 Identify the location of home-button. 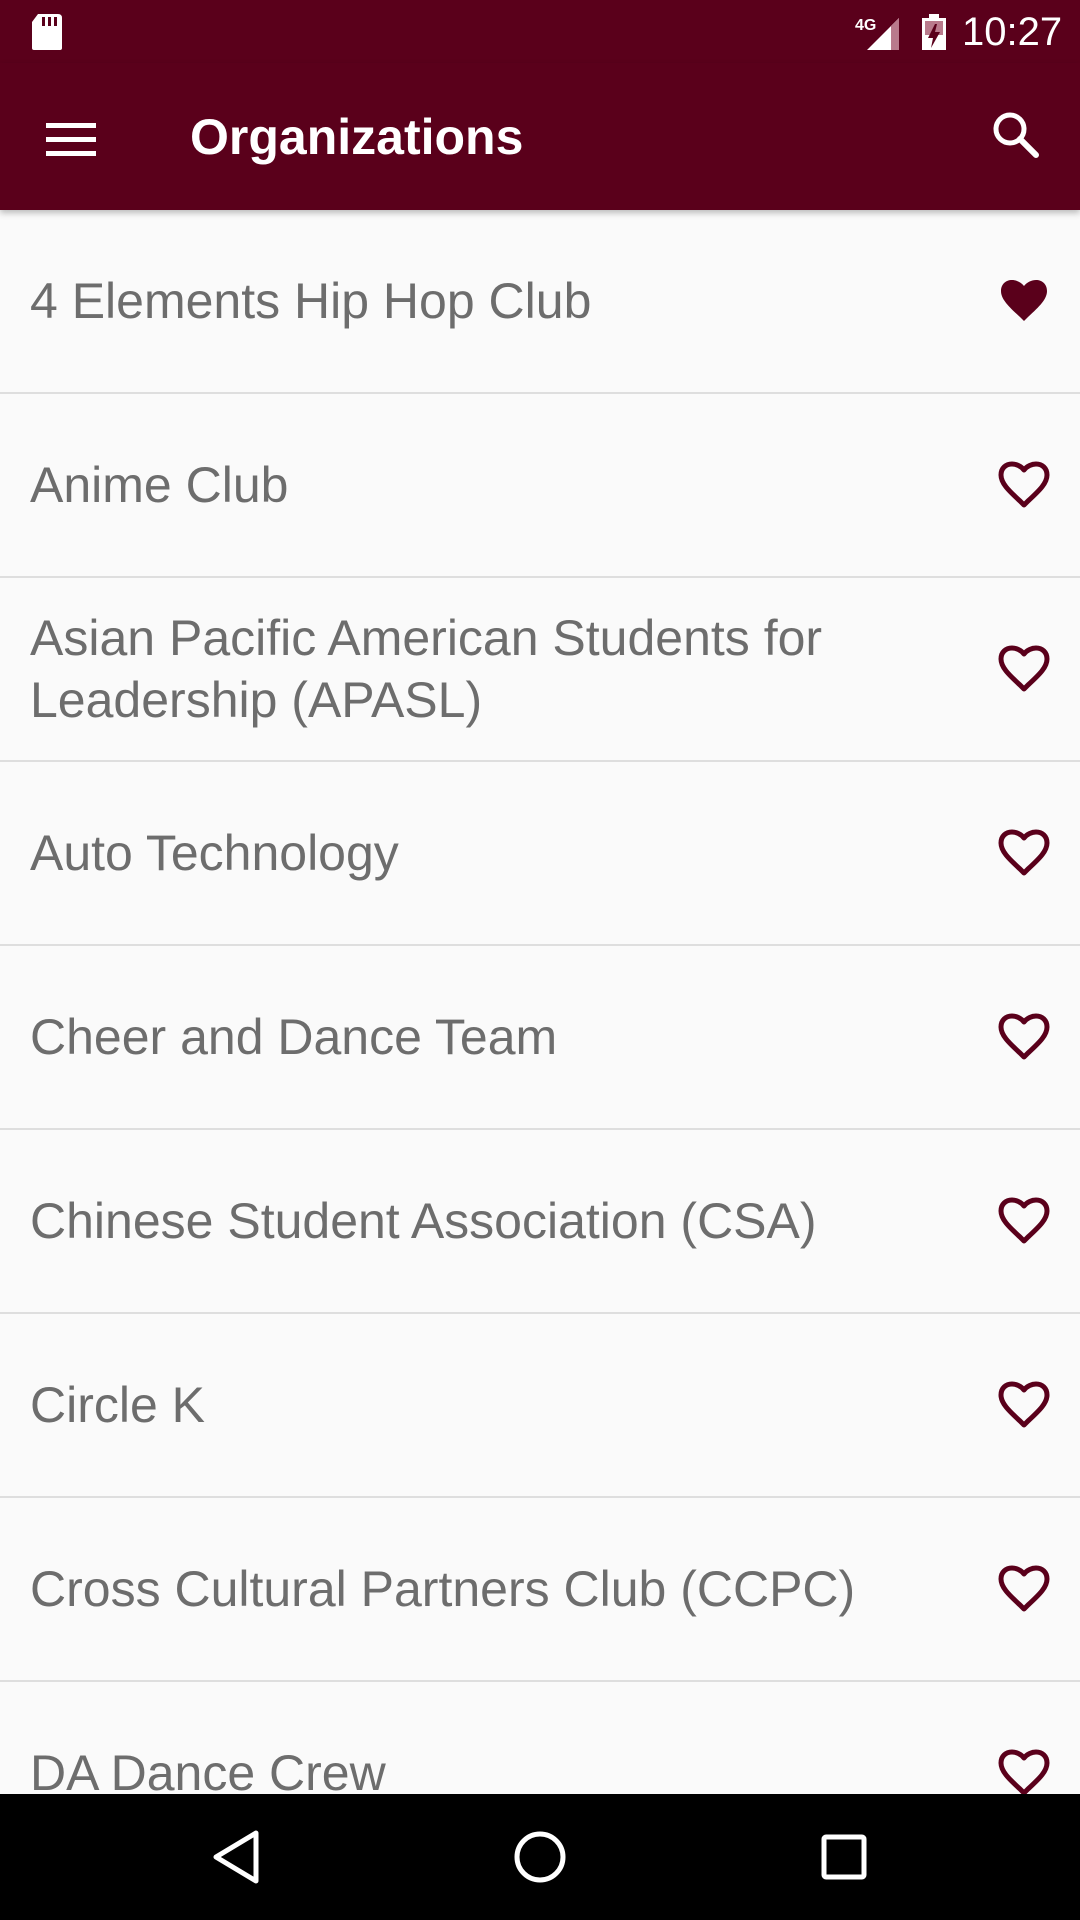
(540, 1857).